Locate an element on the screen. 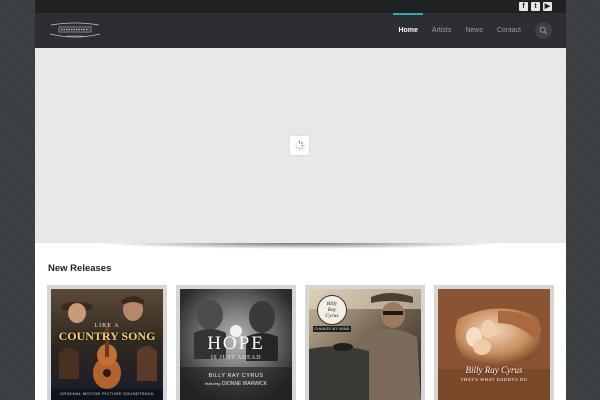 This screenshot has width=600, height=400. main-nav: Home Artists News Contact is located at coordinates (472, 30).